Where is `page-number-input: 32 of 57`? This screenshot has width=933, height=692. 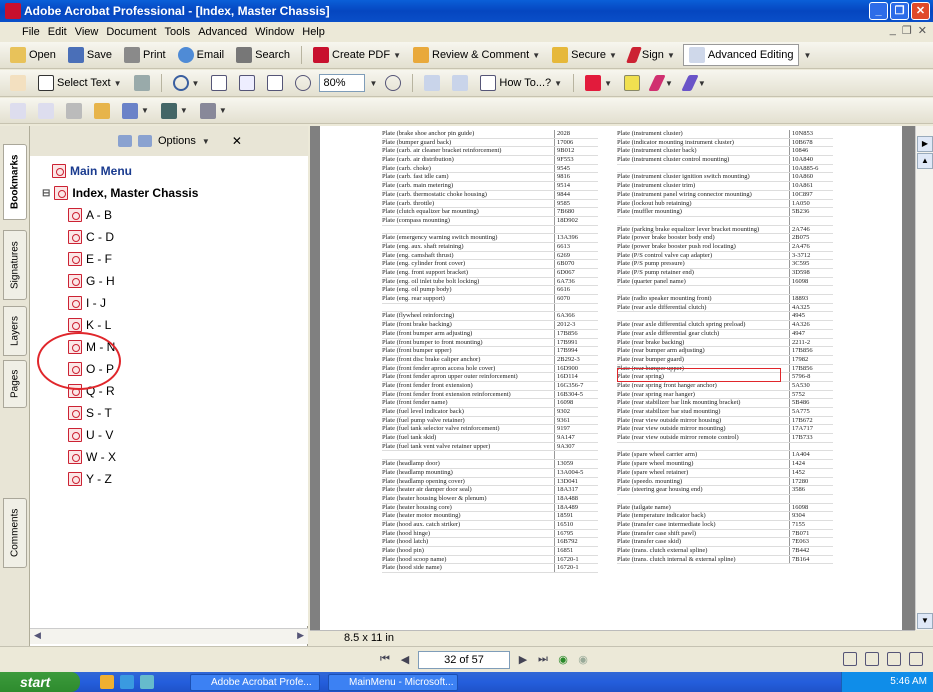 page-number-input: 32 of 57 is located at coordinates (464, 660).